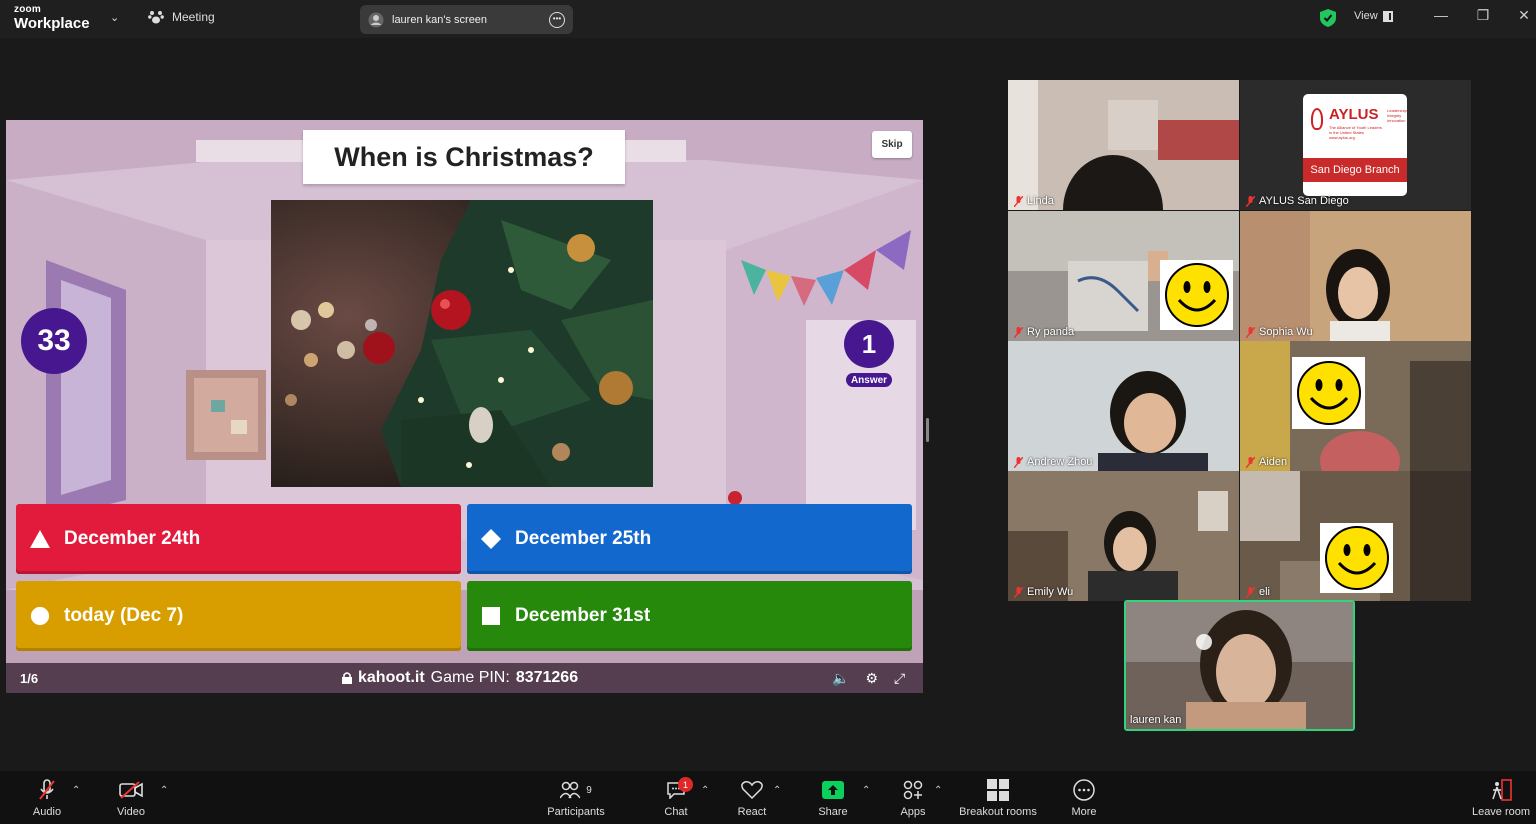  Describe the element at coordinates (1355, 536) in the screenshot. I see `participant-tile-eli: eli` at that location.